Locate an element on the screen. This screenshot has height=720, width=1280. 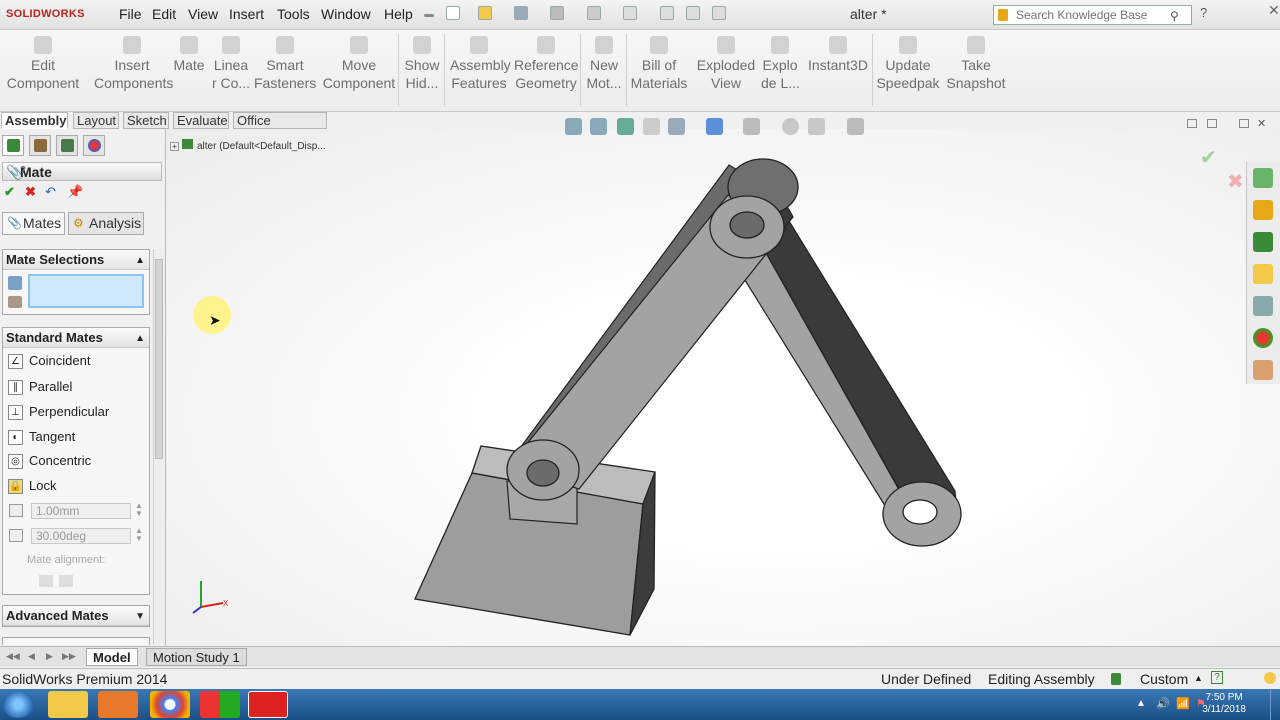
scroll-prev-icon: ◀ is located at coordinates (31, 656).